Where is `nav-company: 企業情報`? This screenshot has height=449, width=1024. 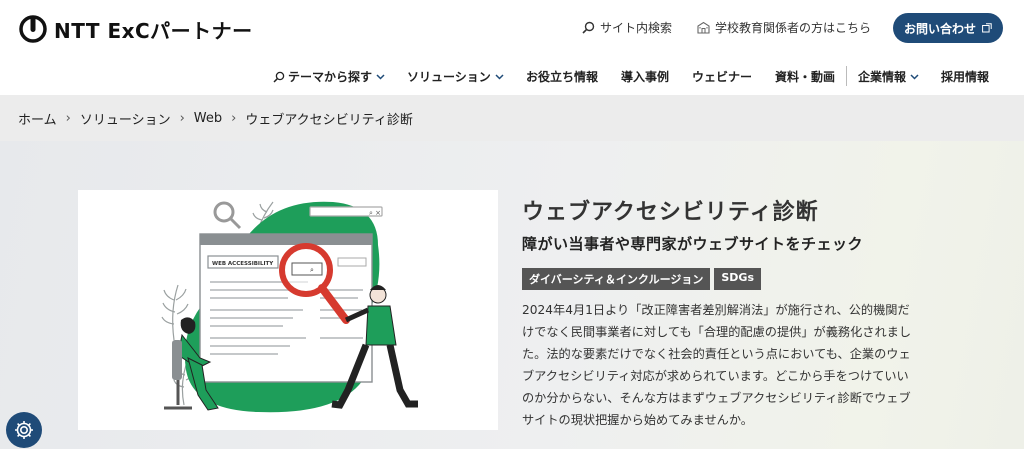 nav-company: 企業情報 is located at coordinates (888, 76).